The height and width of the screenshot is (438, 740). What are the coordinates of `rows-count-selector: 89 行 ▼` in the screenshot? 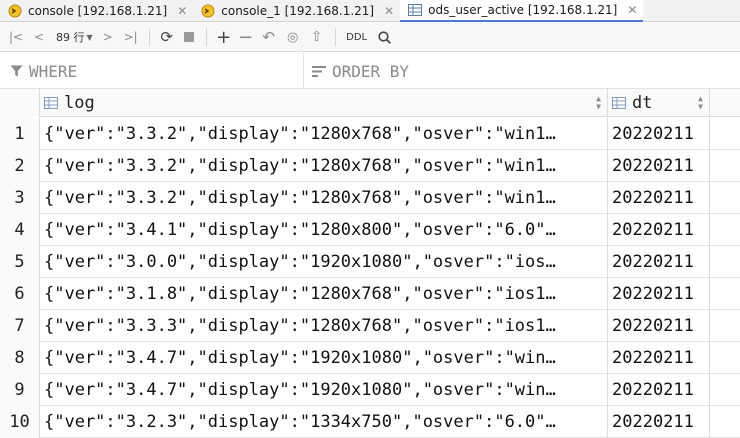 It's located at (74, 37).